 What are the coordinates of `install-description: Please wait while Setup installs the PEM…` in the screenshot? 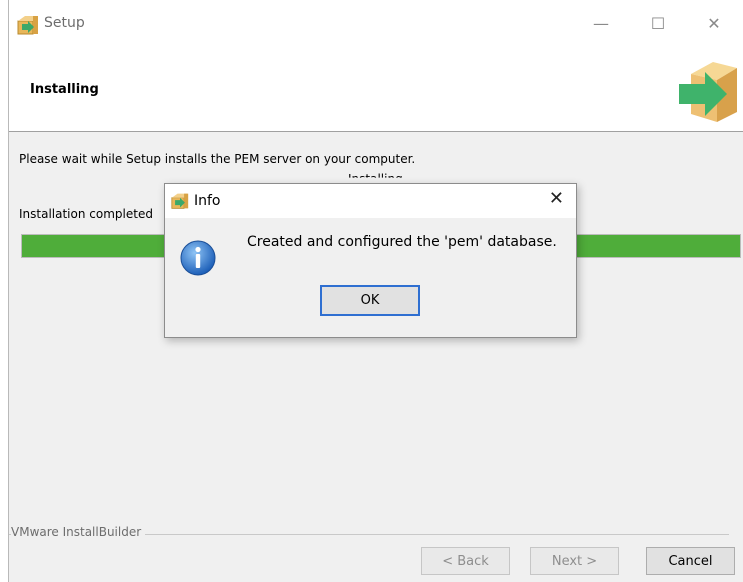 It's located at (217, 159).